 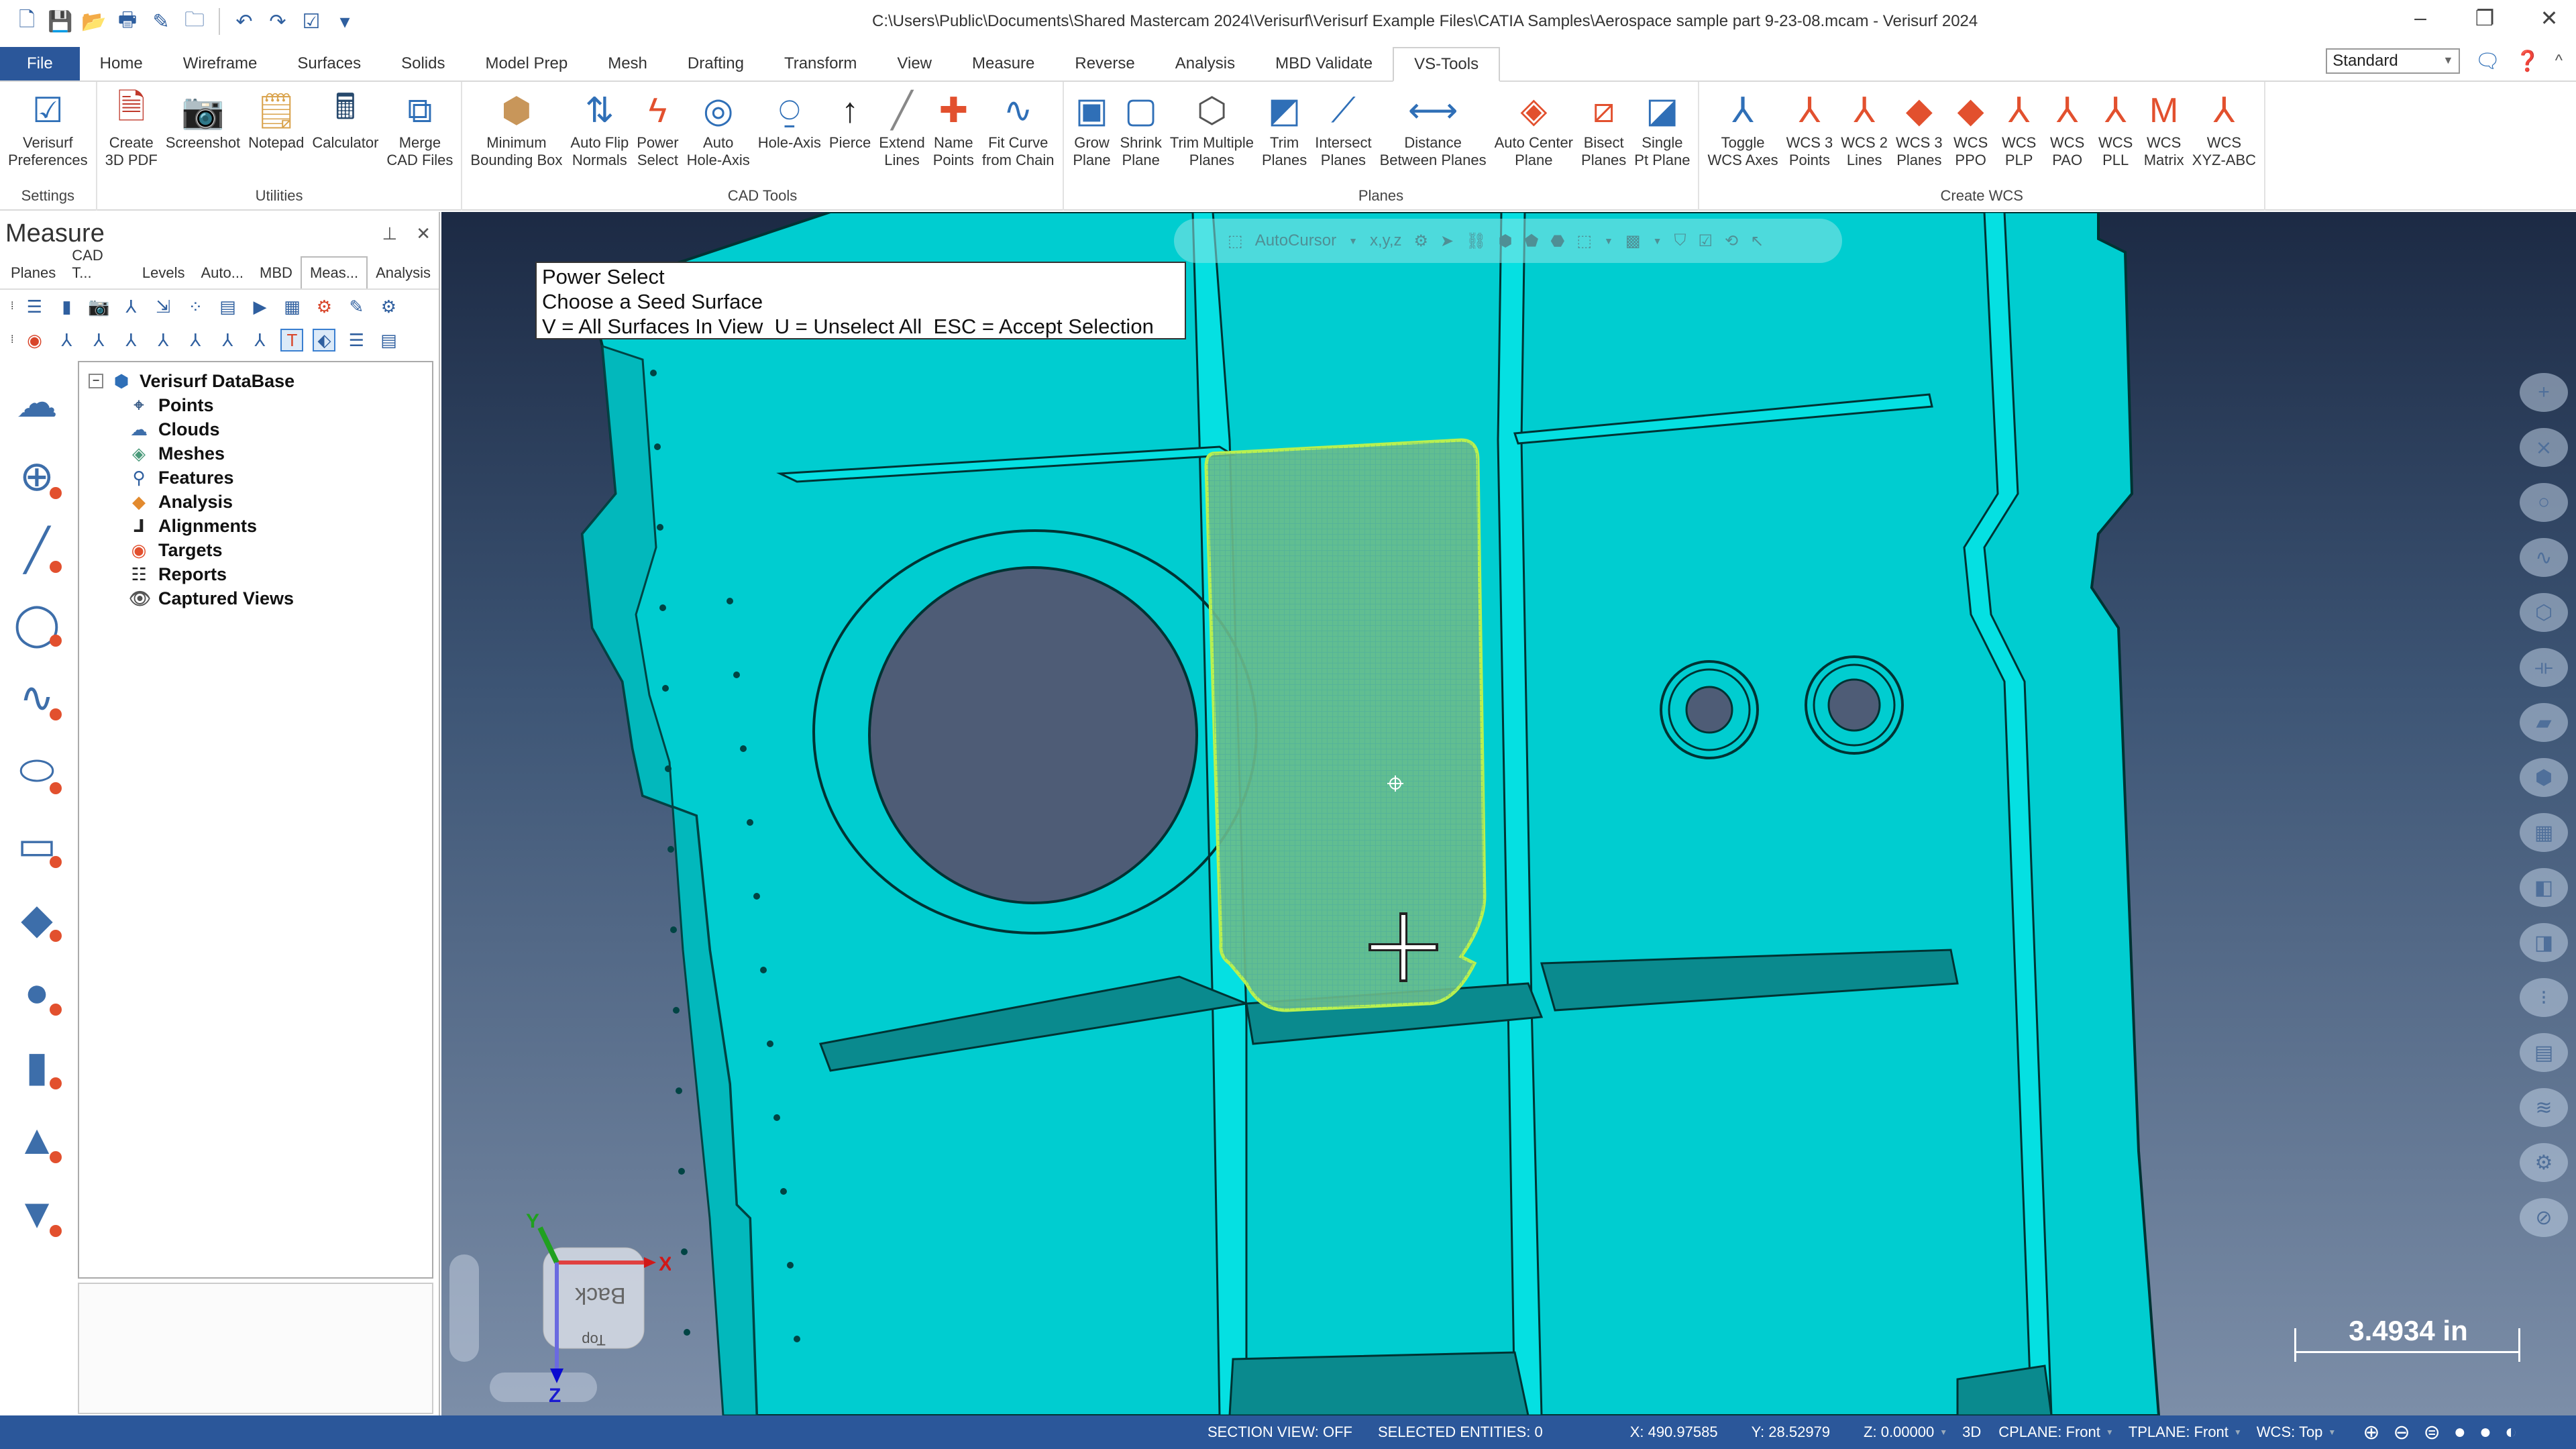 I want to click on new-file-icon: 🗋, so click(x=27, y=21).